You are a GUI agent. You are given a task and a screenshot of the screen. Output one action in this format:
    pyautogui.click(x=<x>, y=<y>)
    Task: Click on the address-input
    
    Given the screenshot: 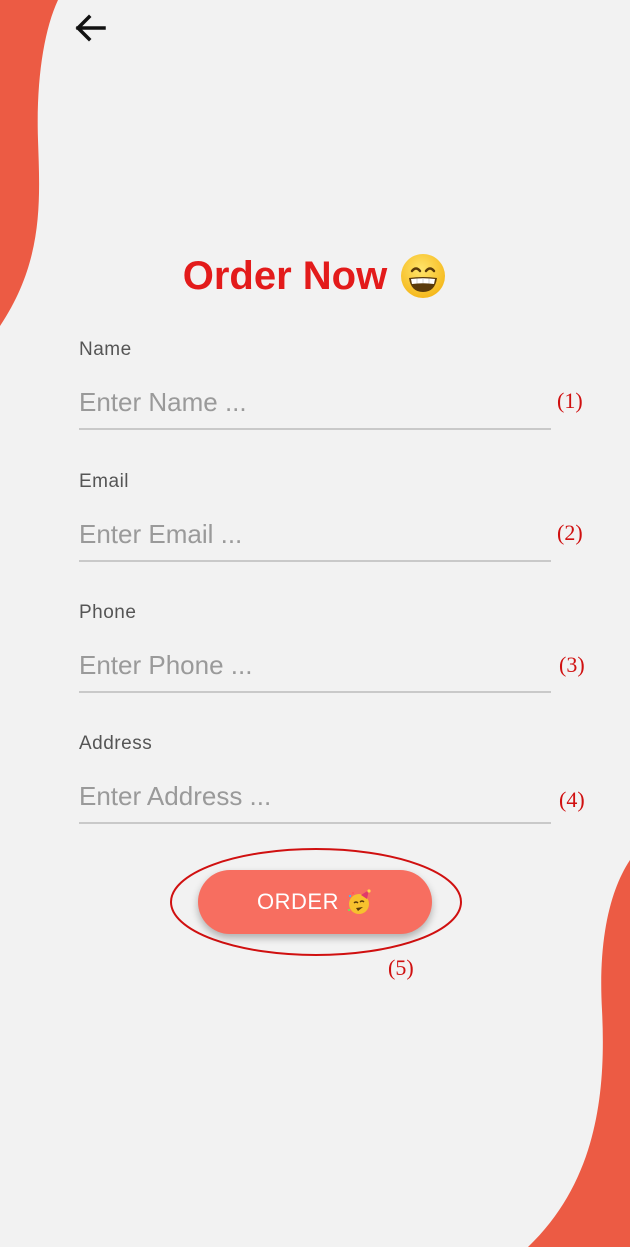 What is the action you would take?
    pyautogui.click(x=315, y=797)
    